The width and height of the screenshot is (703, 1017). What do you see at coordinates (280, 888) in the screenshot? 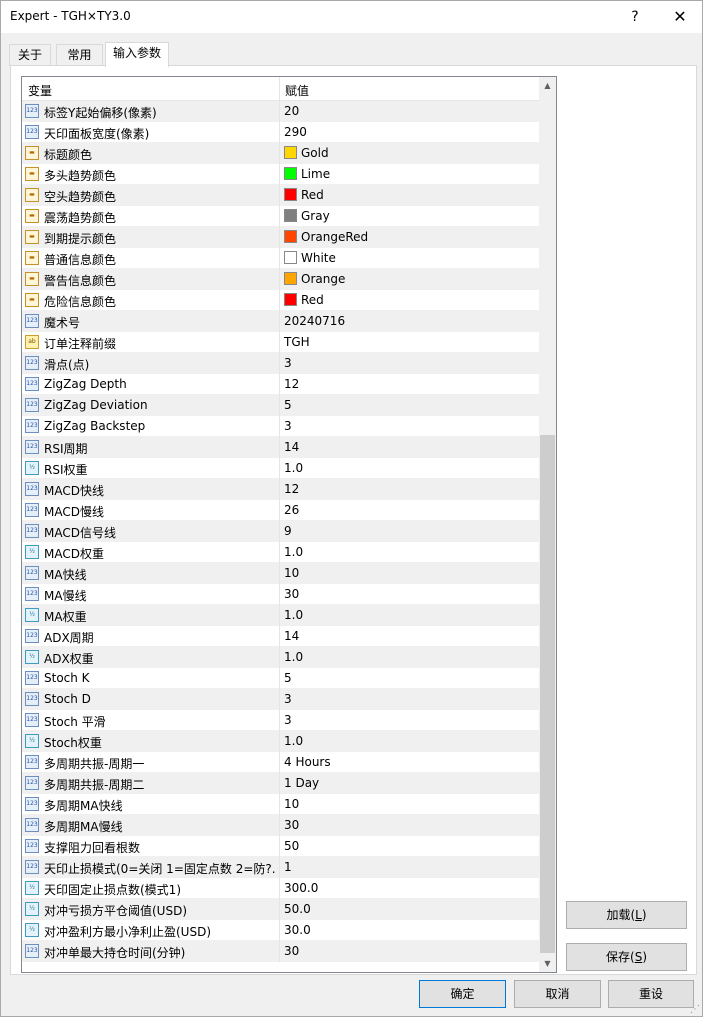
I see `parameter-row: ½ 天印固定止损点数(模式1) 300.0` at bounding box center [280, 888].